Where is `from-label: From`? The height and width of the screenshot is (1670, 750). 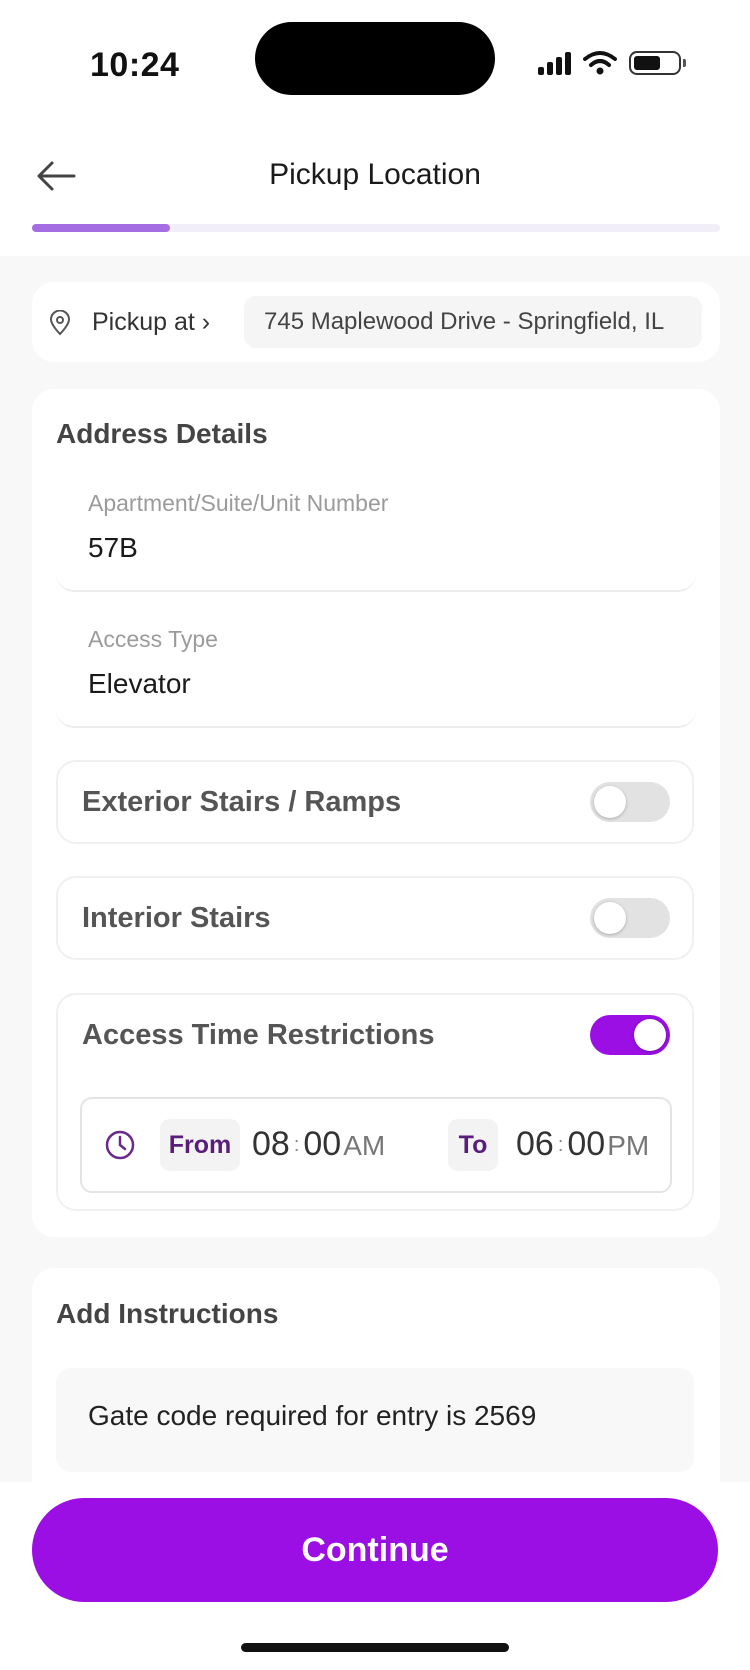
from-label: From is located at coordinates (200, 1145).